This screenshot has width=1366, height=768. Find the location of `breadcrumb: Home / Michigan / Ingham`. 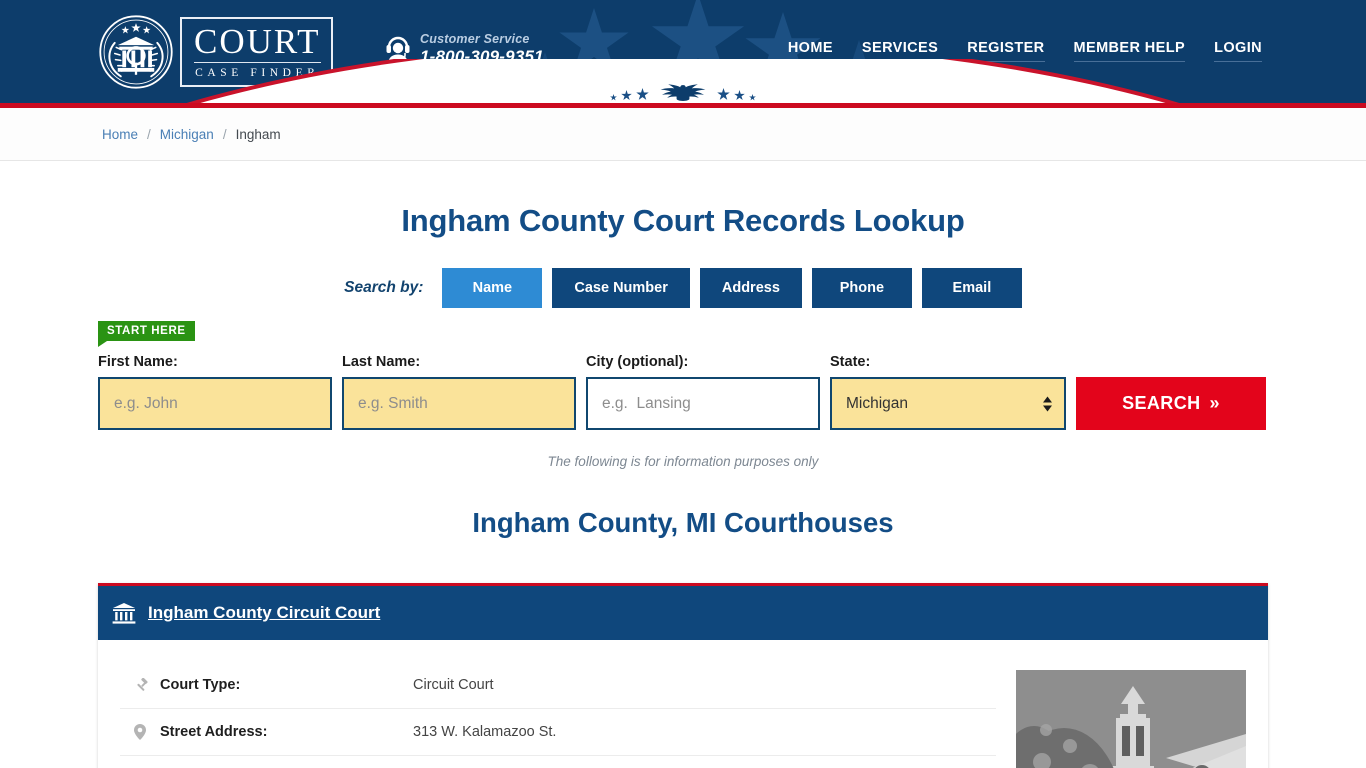

breadcrumb: Home / Michigan / Ingham is located at coordinates (683, 134).